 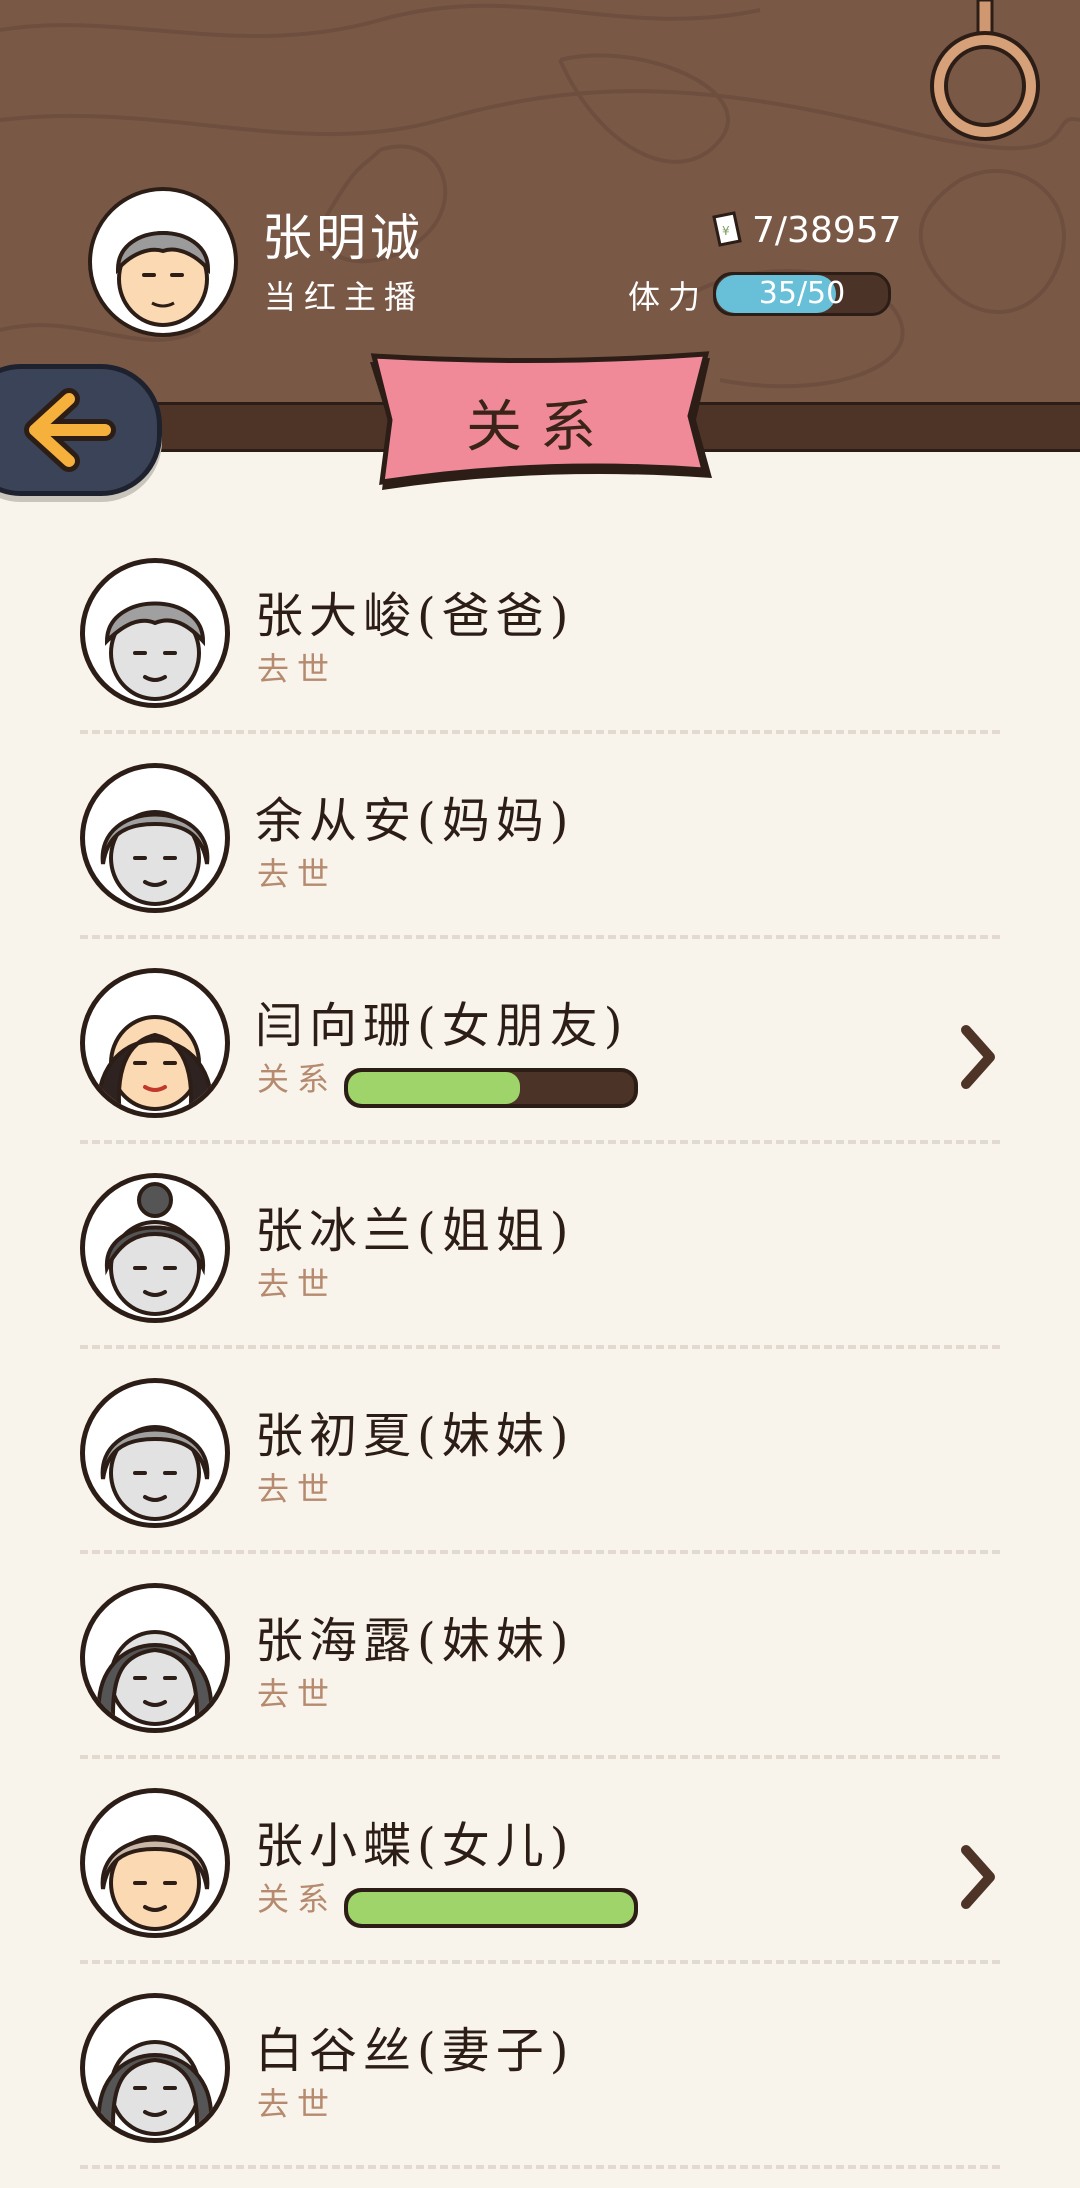 What do you see at coordinates (415, 616) in the screenshot?
I see `relative-name: 张大峻(爸爸)` at bounding box center [415, 616].